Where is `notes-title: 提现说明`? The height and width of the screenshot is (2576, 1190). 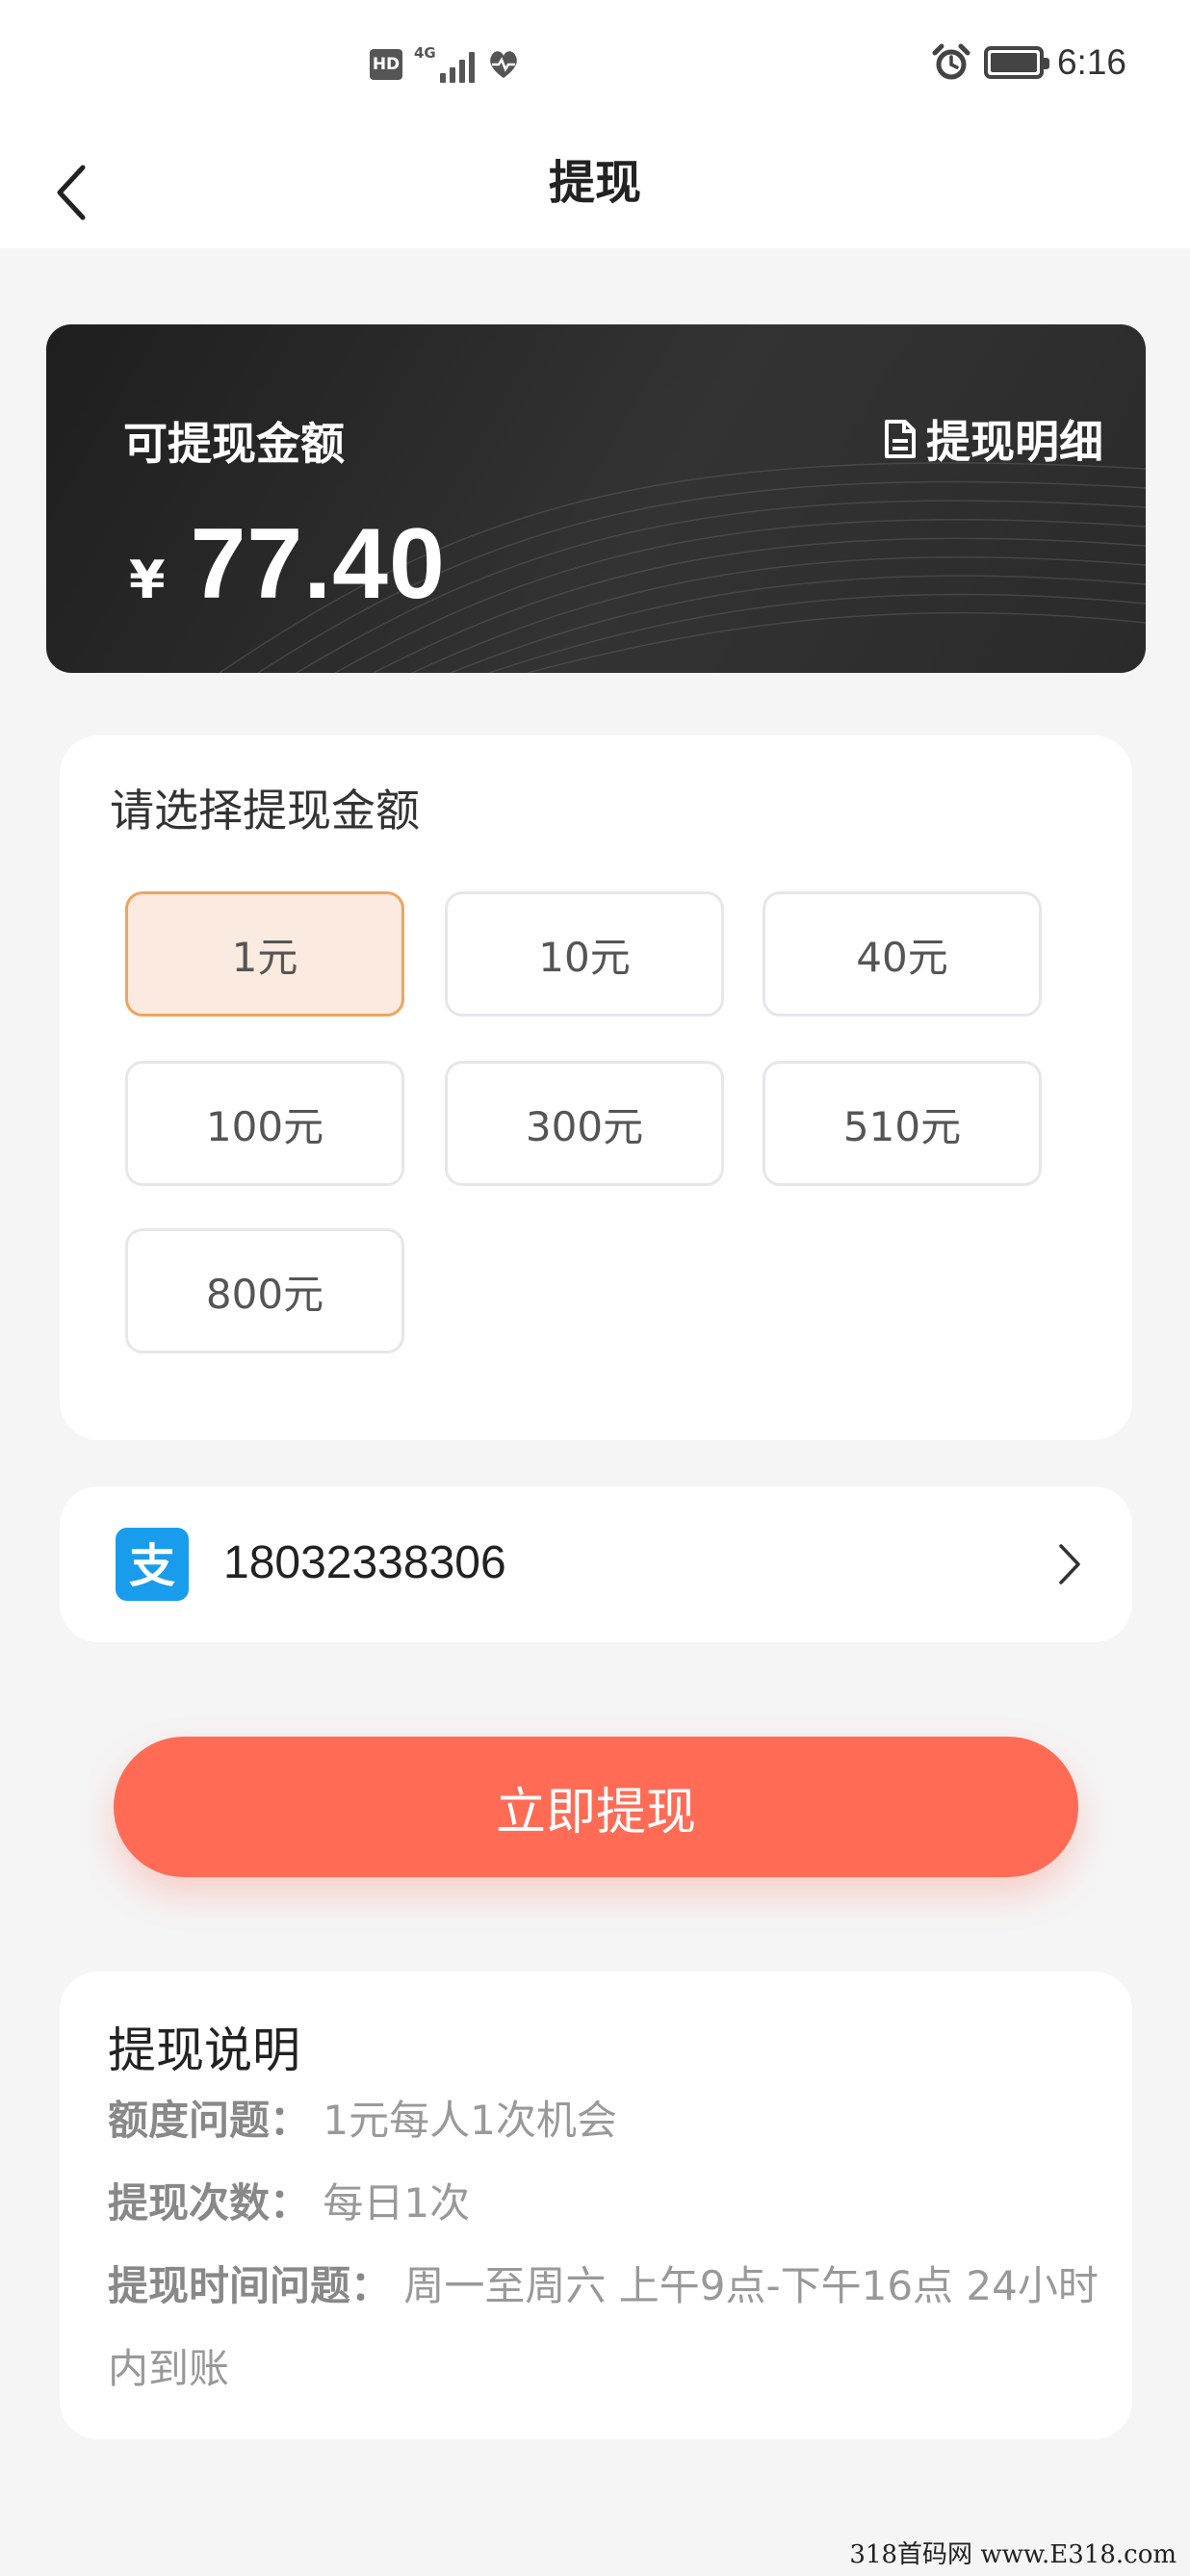 notes-title: 提现说明 is located at coordinates (204, 2050).